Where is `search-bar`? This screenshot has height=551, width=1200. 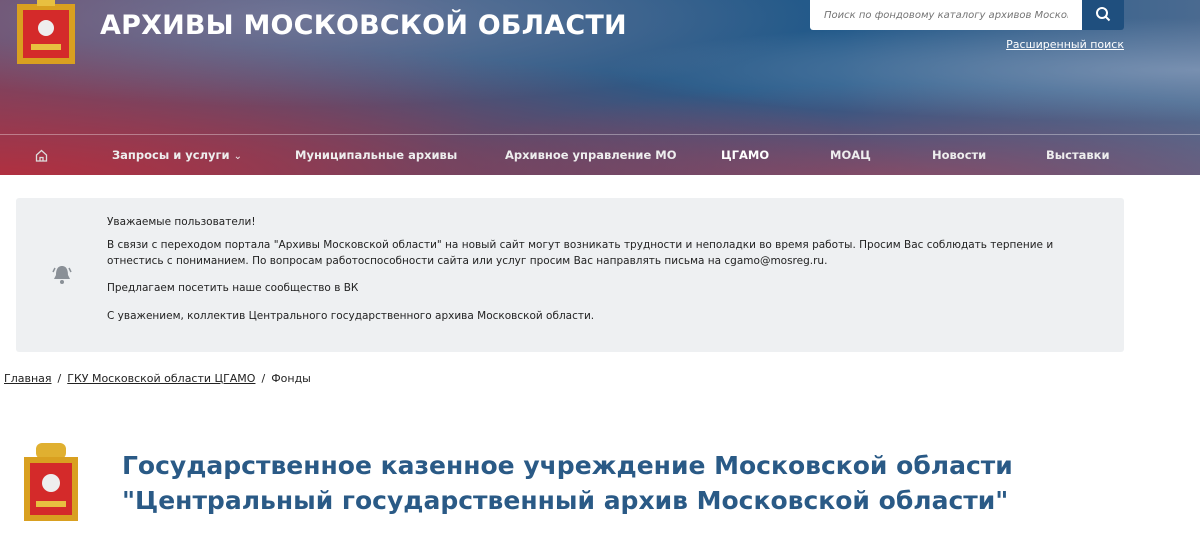
search-bar is located at coordinates (967, 15).